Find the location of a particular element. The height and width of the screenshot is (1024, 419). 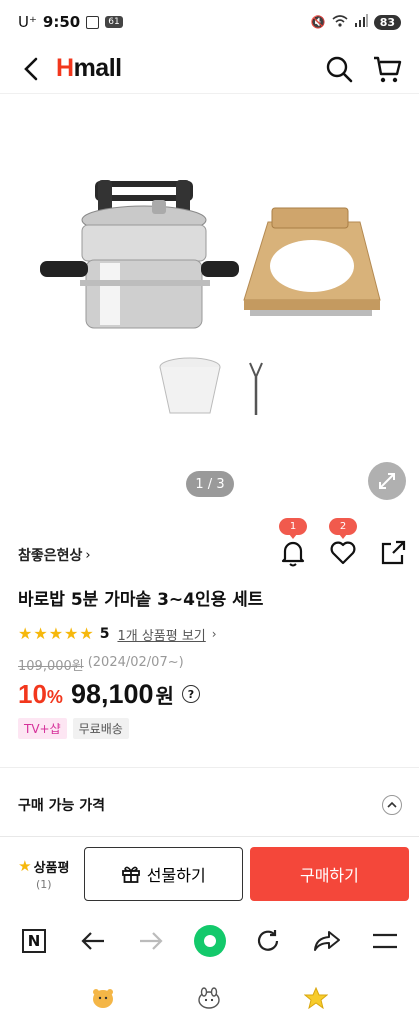

mute-icon: 🔇 is located at coordinates (318, 22).